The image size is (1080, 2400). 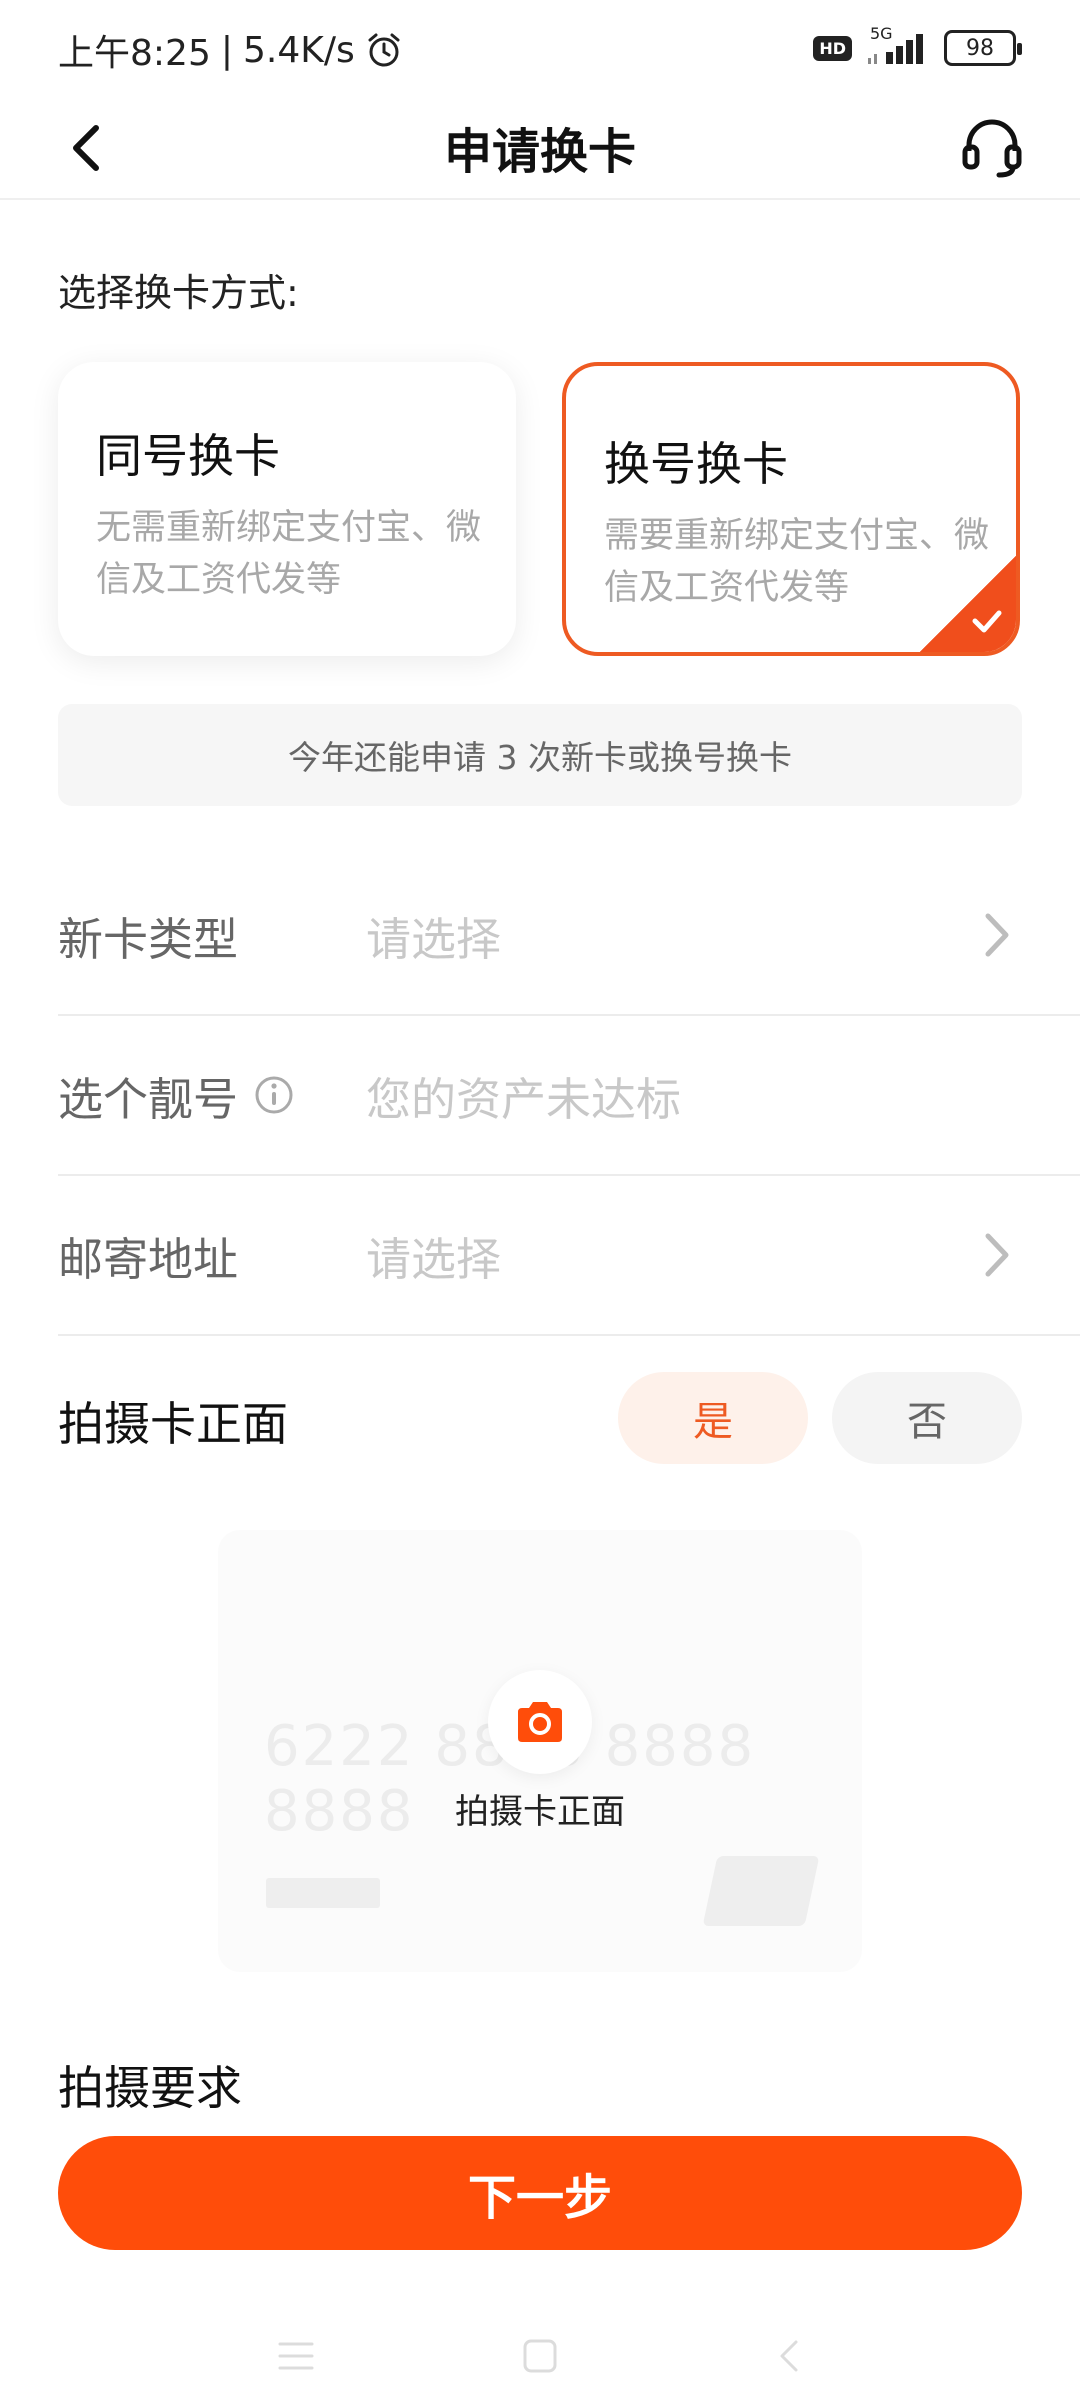 I want to click on status-left: 上午8:25 | 5.4K/s, so click(x=230, y=50).